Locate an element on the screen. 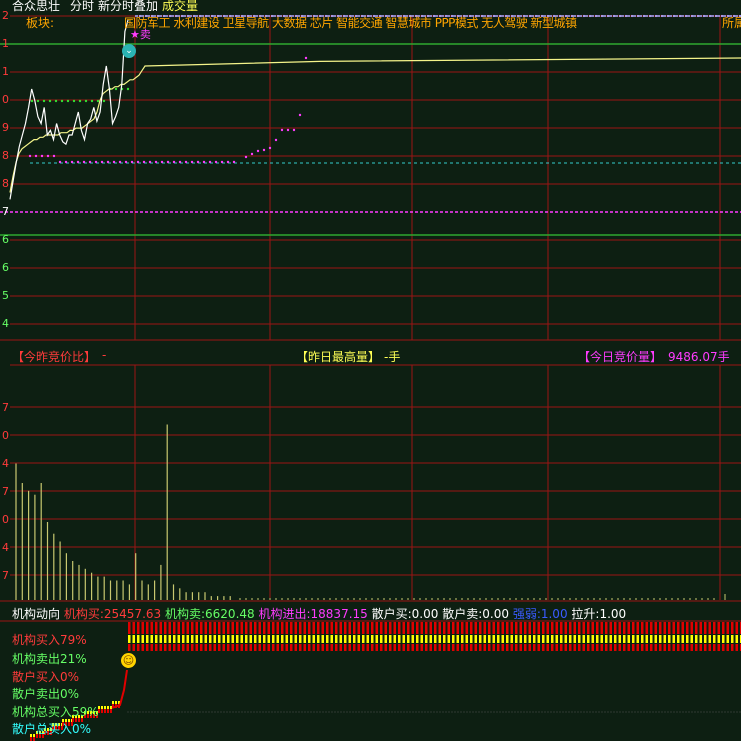  tab-overlay: 新分时叠加 is located at coordinates (128, 7).